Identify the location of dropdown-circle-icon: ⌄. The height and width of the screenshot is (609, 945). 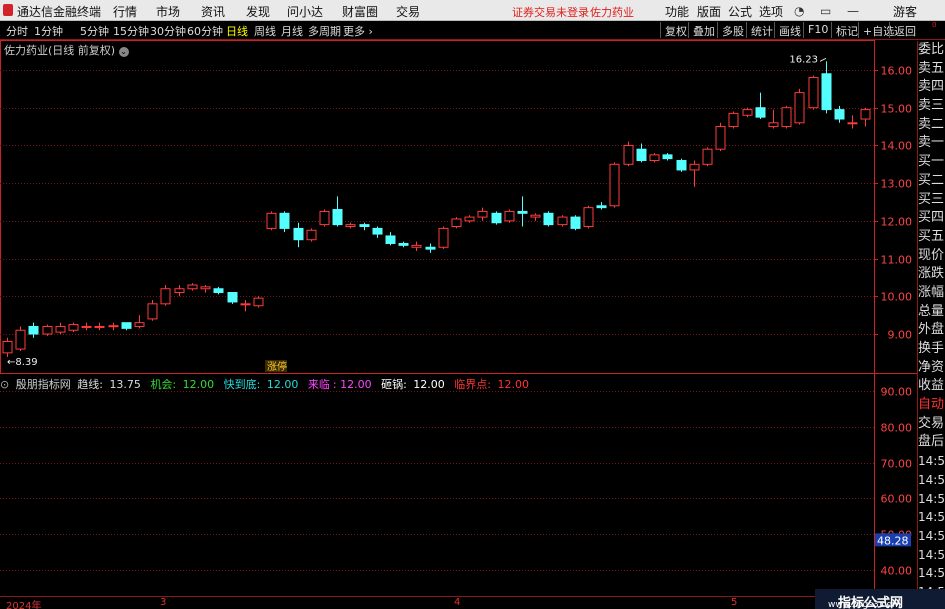
(123, 52).